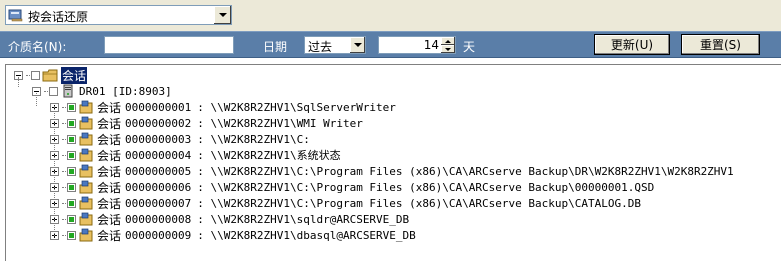 The width and height of the screenshot is (781, 261). What do you see at coordinates (253, 139) in the screenshot?
I see `session-path: : \\W2K8R2ZHV1\C:` at bounding box center [253, 139].